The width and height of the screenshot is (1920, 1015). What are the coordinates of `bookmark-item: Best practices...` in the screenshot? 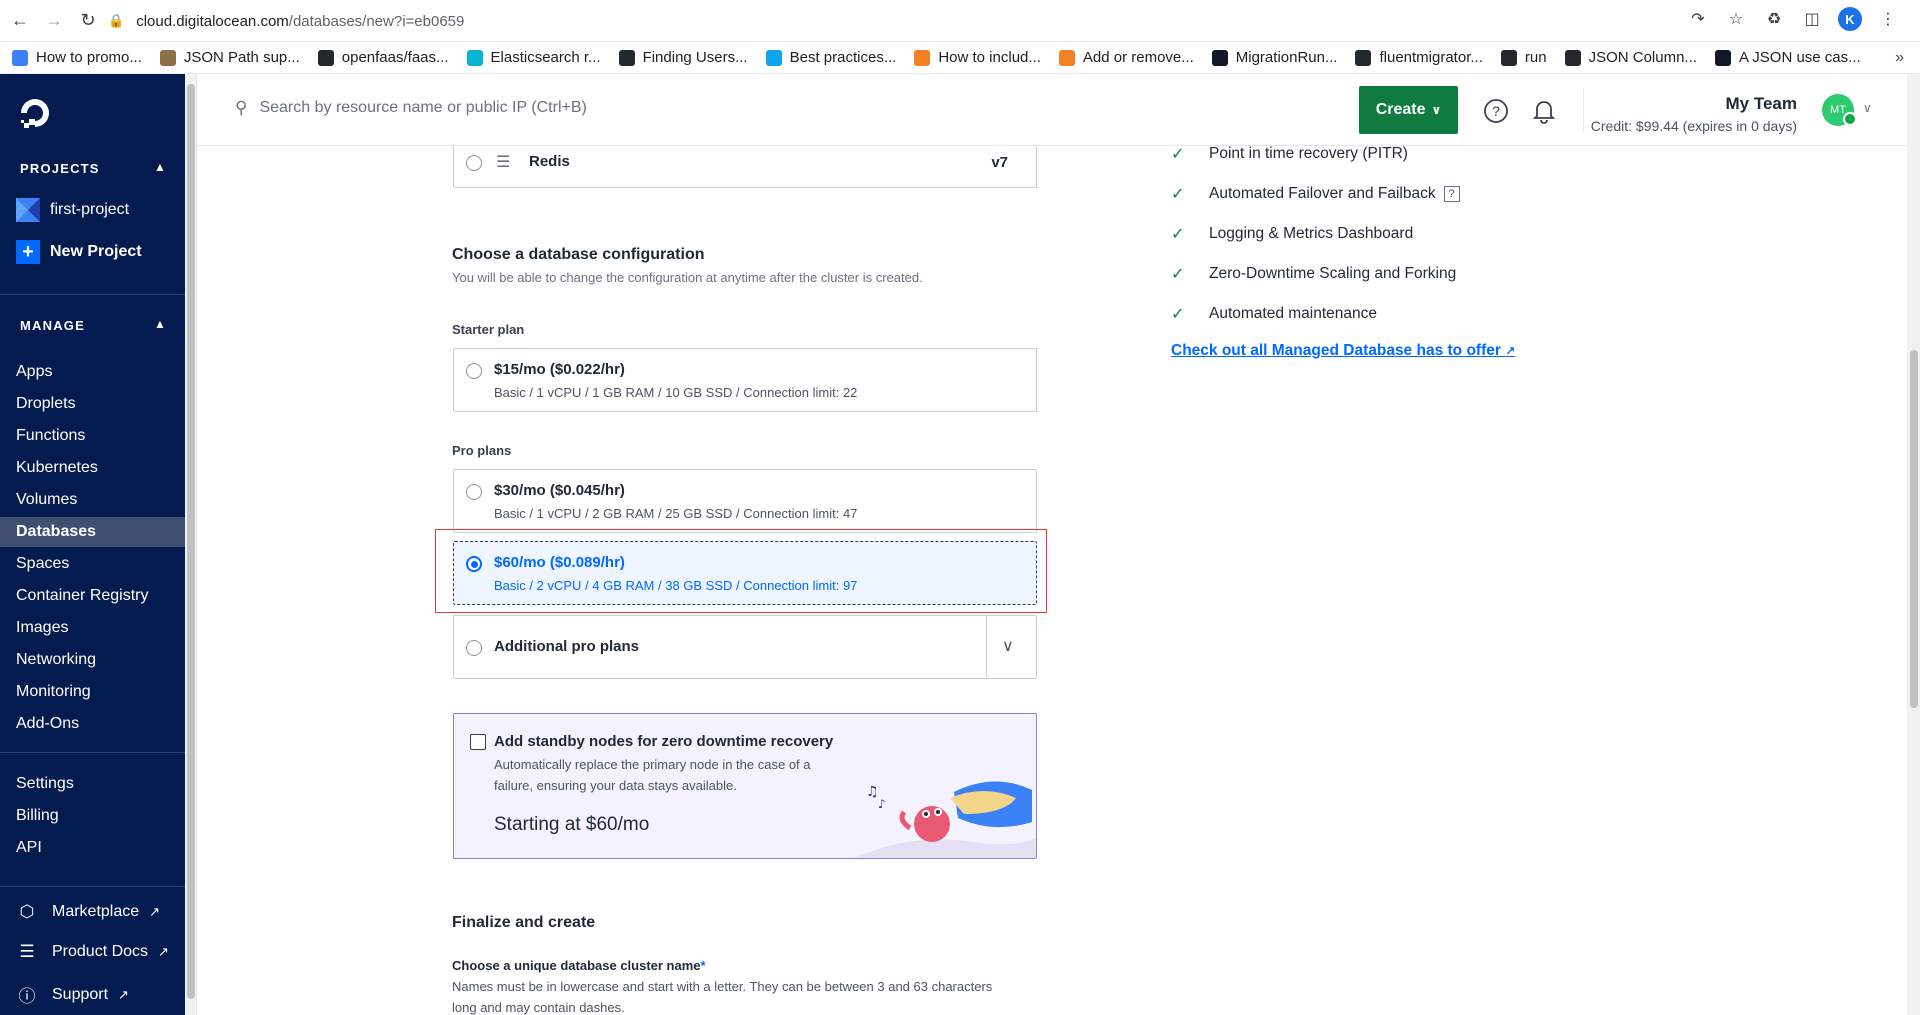 It's located at (830, 57).